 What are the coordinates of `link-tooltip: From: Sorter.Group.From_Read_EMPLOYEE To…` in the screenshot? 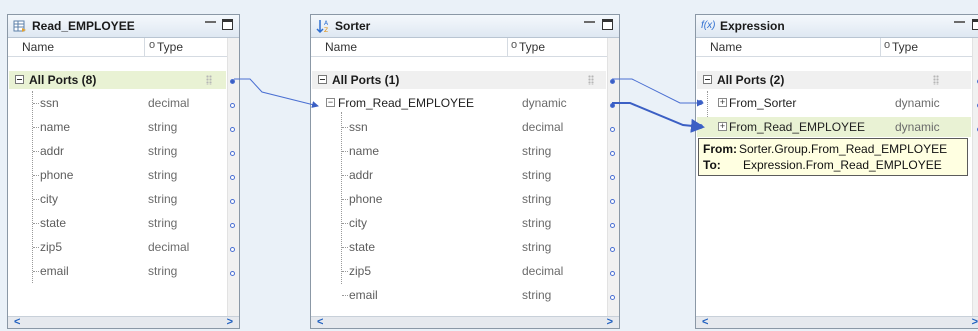 It's located at (833, 157).